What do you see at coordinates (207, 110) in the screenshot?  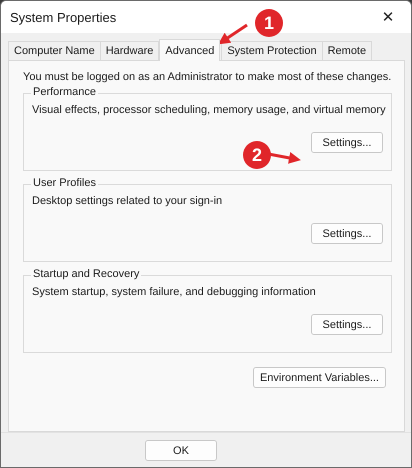 I see `group-description: Visual effects, processor scheduling, memory usage, and virtual memory` at bounding box center [207, 110].